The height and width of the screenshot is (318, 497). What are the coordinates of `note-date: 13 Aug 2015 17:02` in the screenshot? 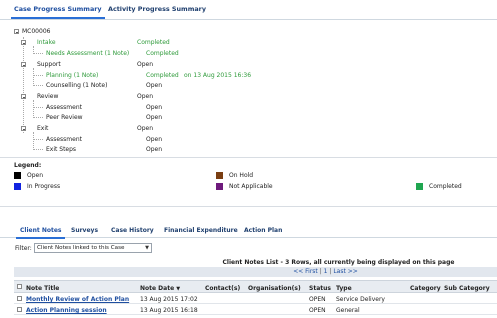 It's located at (169, 299).